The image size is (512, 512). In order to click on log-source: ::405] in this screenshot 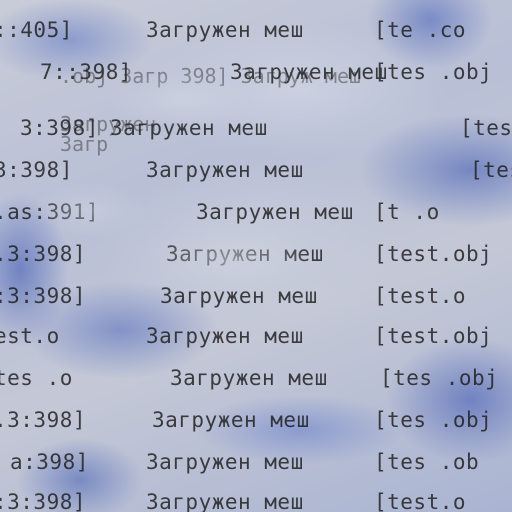, I will do `click(36, 30)`.